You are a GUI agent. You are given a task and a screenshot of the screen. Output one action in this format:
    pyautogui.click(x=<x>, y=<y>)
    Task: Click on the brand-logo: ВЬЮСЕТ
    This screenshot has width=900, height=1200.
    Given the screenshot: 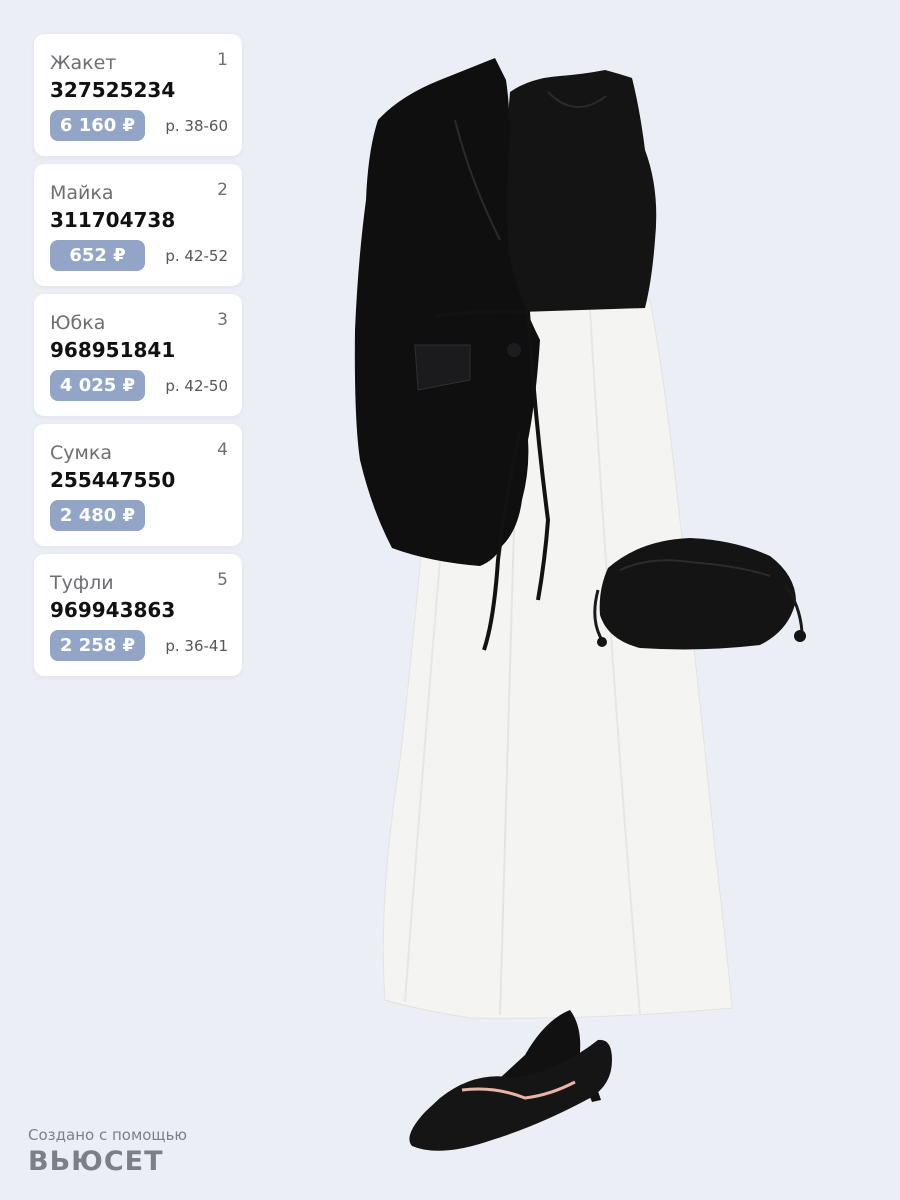 What is the action you would take?
    pyautogui.click(x=96, y=1161)
    